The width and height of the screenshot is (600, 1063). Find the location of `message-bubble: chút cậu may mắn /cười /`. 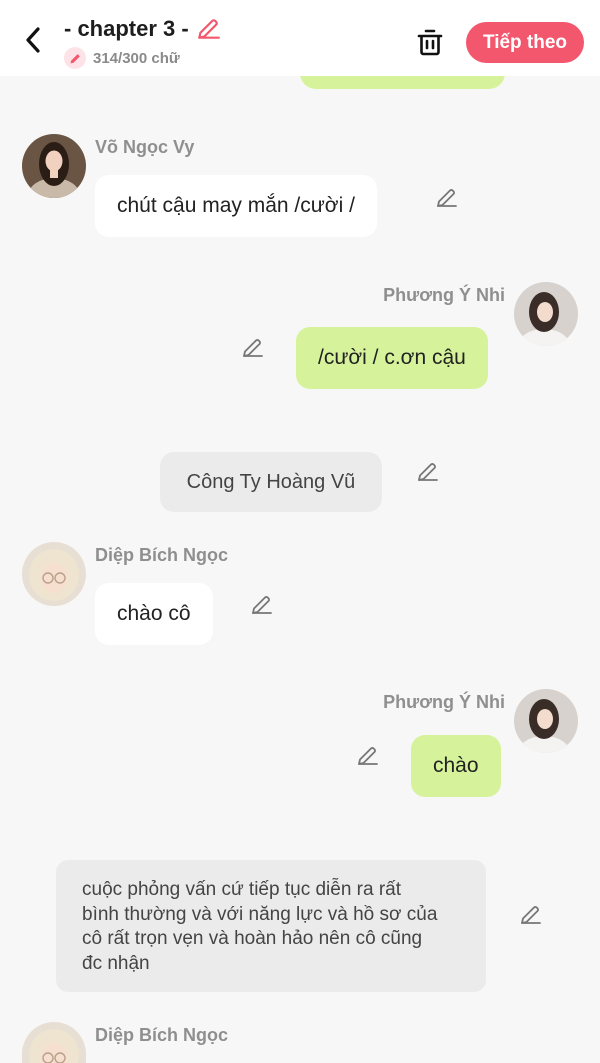

message-bubble: chút cậu may mắn /cười / is located at coordinates (236, 206).